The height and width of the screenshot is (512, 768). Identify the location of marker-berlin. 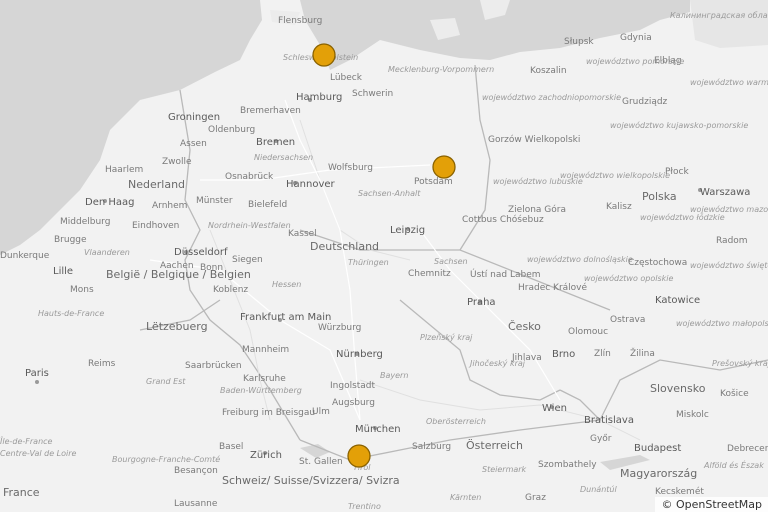
(444, 167).